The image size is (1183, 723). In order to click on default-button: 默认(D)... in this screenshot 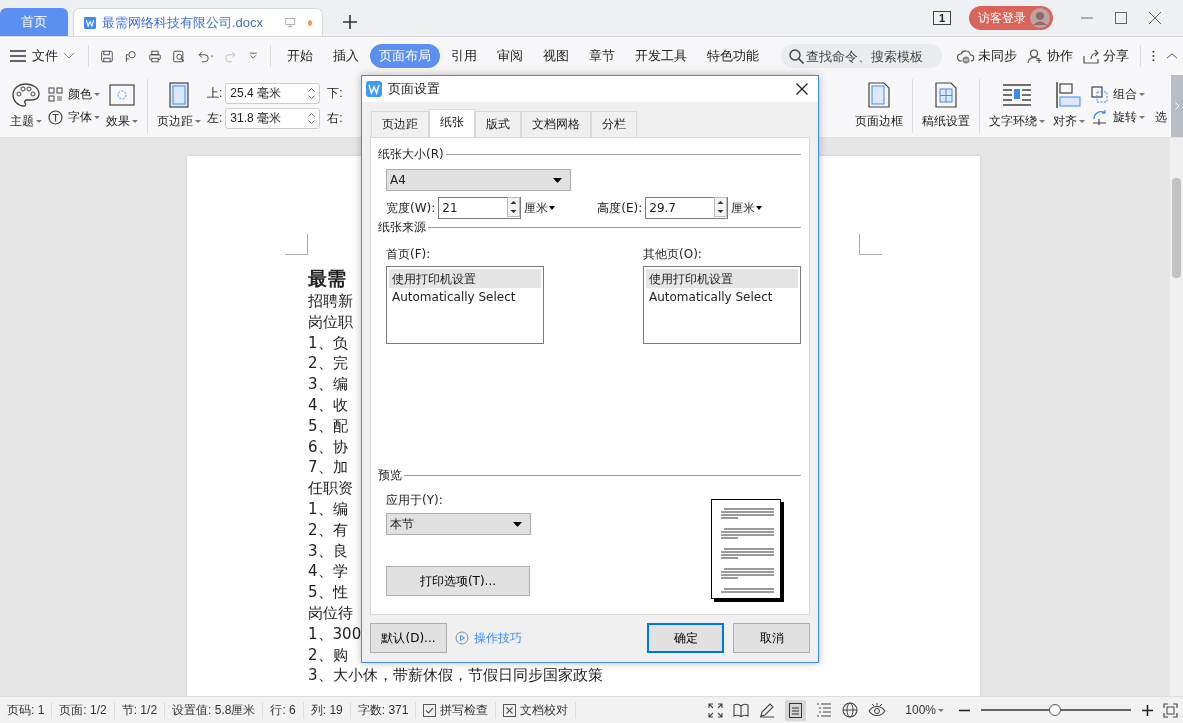, I will do `click(408, 638)`.